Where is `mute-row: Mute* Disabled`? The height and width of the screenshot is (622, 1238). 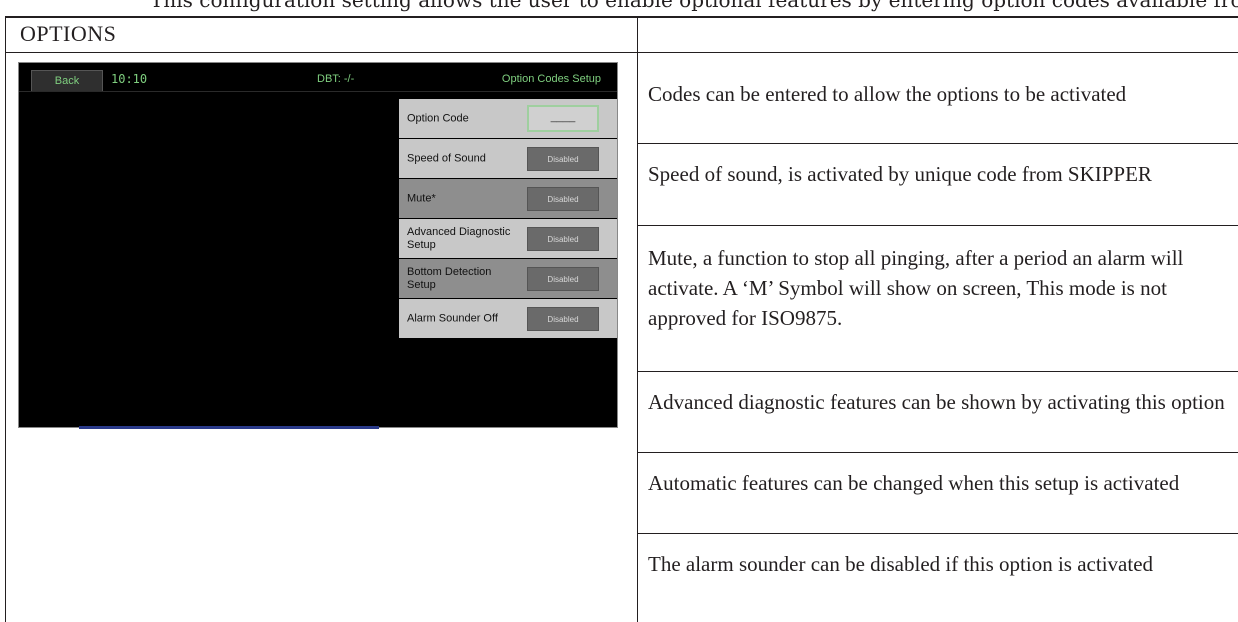
mute-row: Mute* Disabled is located at coordinates (508, 199).